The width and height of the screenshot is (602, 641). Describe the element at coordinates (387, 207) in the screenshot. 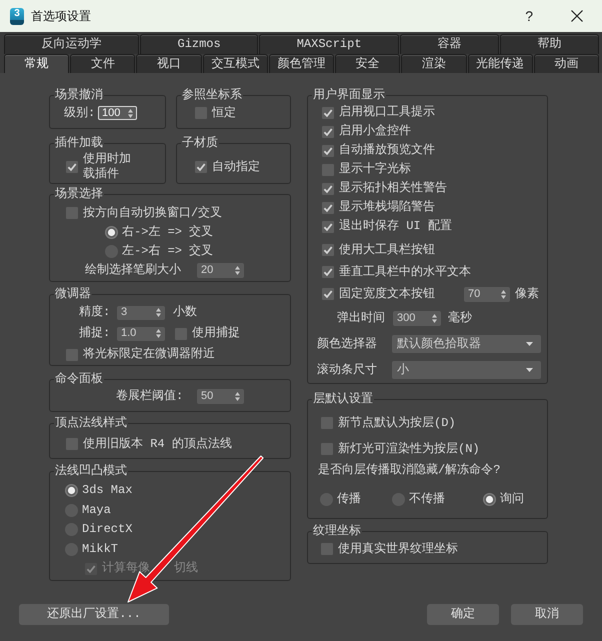

I see `checkbox-label: 显示堆栈塌陷警告` at that location.